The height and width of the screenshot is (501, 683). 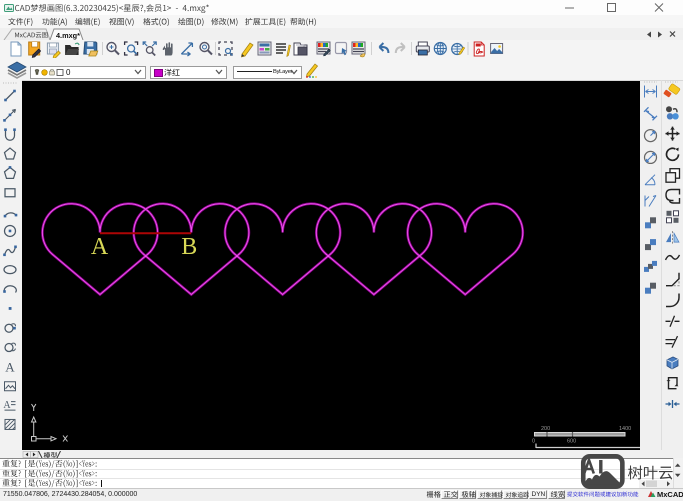 What do you see at coordinates (625, 429) in the screenshot?
I see `svg-text: 1400` at bounding box center [625, 429].